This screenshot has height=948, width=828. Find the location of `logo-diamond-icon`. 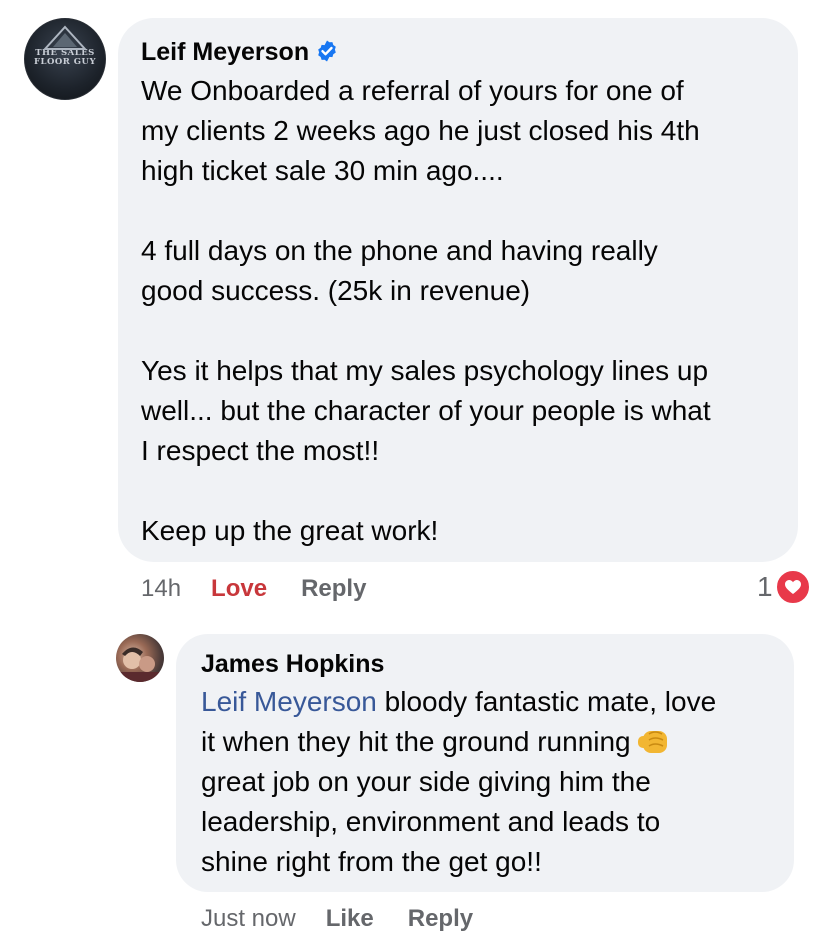

logo-diamond-icon is located at coordinates (65, 37).